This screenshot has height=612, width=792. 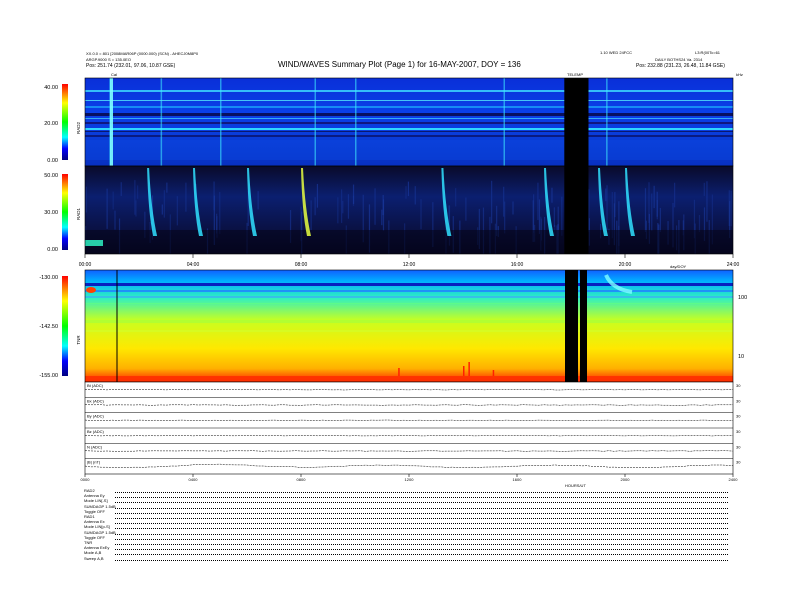 I want to click on time-tick-label: 20:00, so click(x=625, y=265).